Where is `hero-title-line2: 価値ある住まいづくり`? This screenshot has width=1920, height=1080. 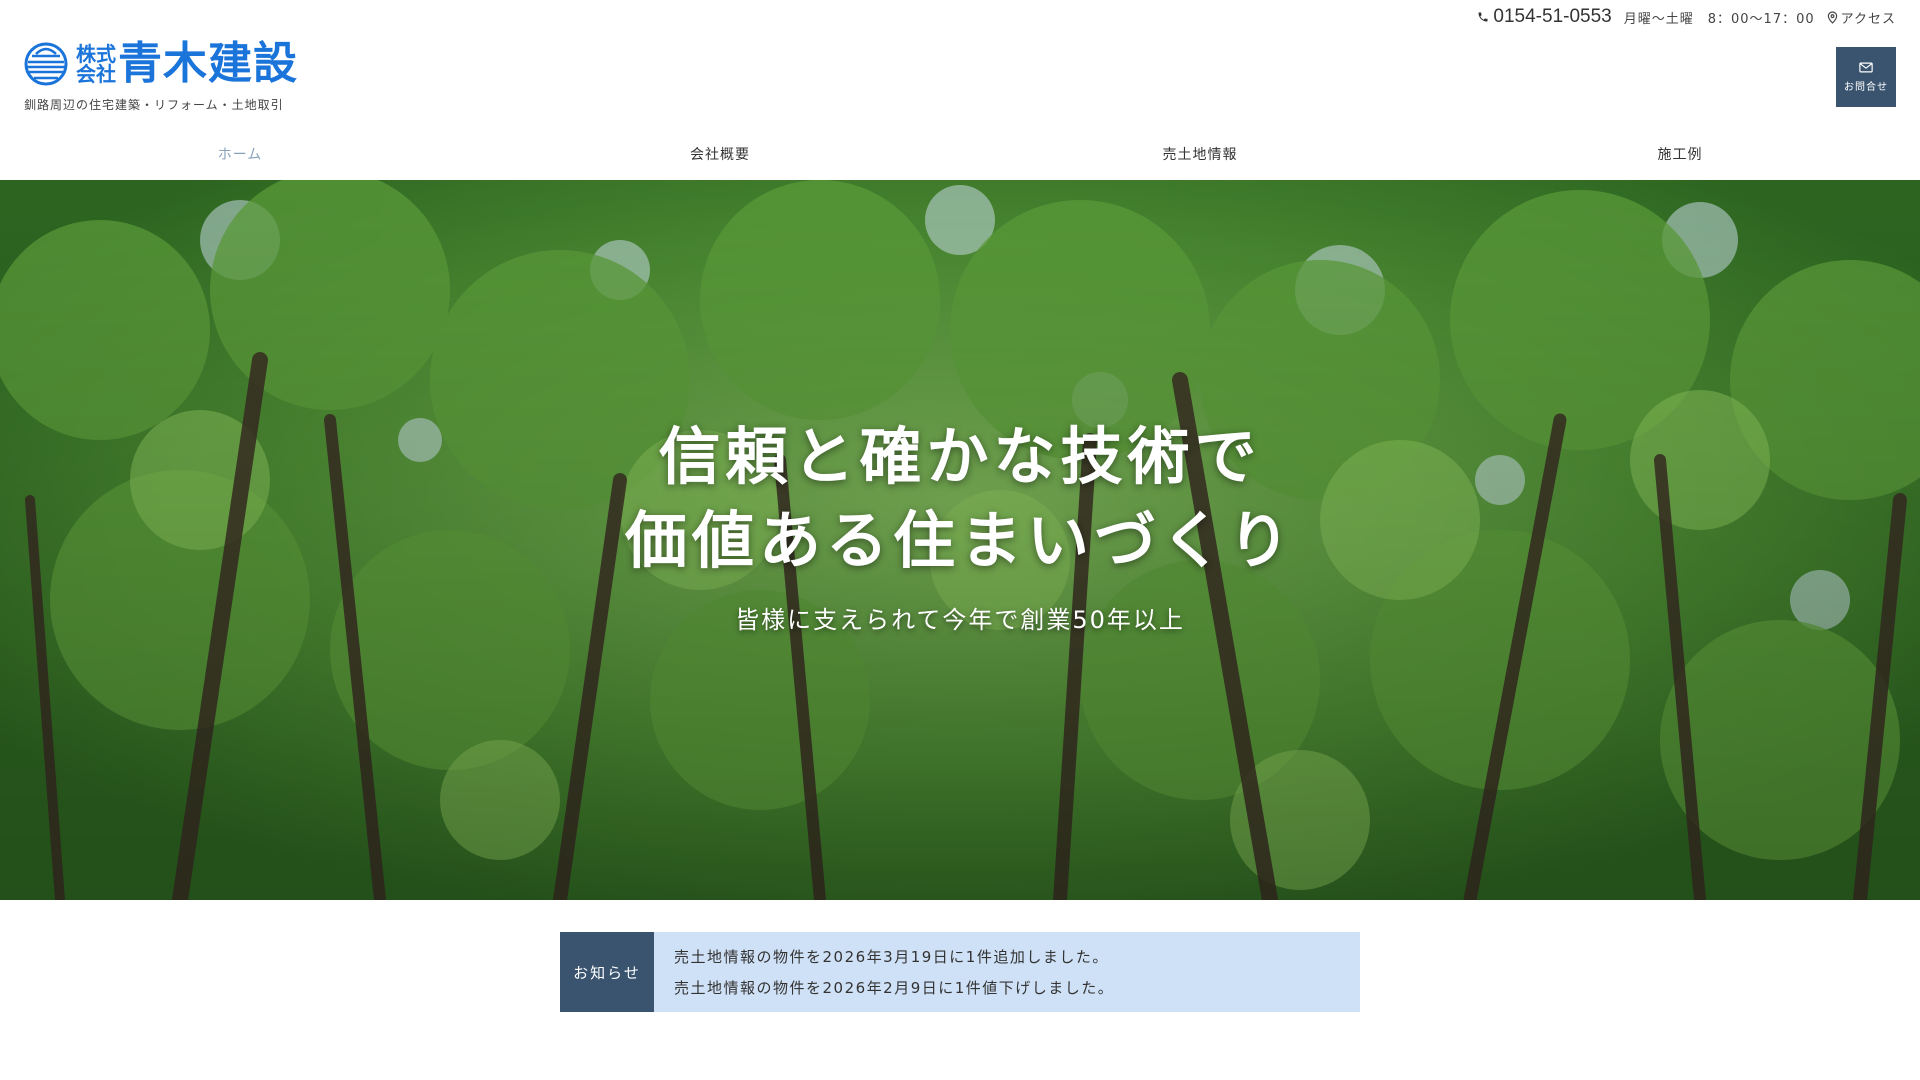
hero-title-line2: 価値ある住まいづくり is located at coordinates (959, 540).